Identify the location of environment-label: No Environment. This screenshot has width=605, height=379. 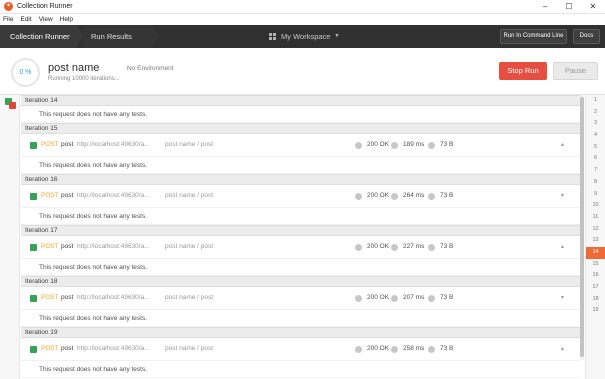
(150, 68).